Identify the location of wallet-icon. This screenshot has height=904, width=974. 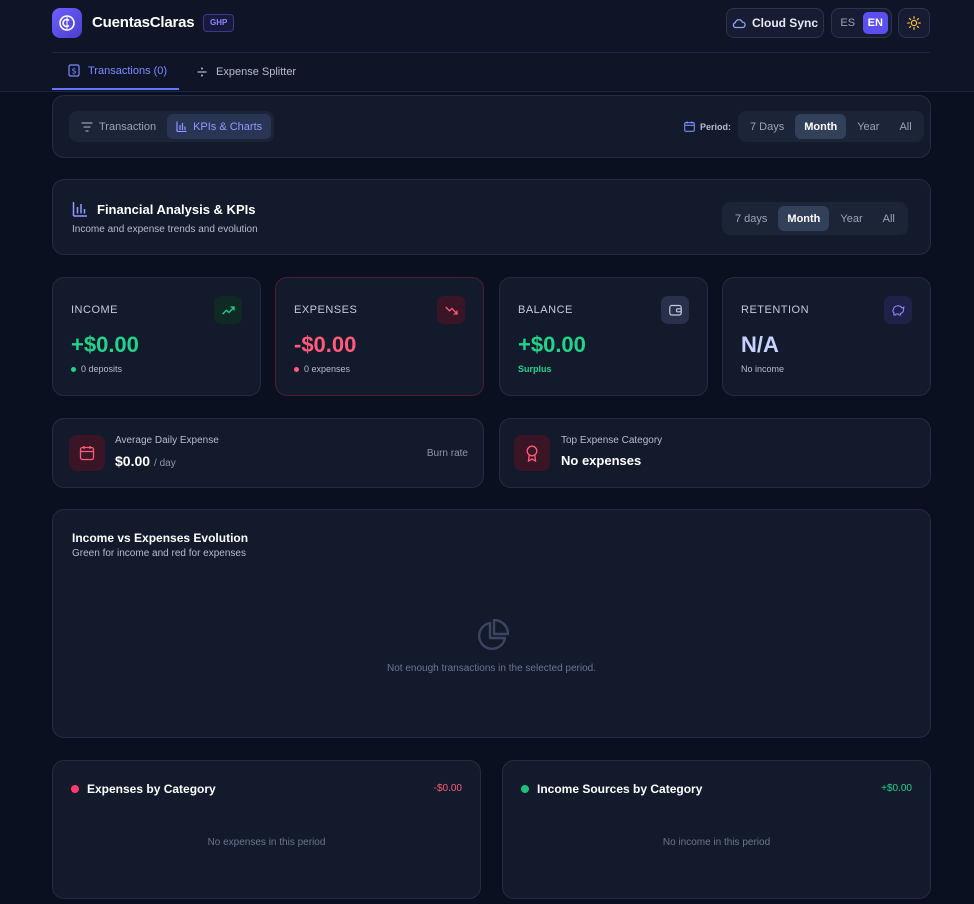
(675, 310).